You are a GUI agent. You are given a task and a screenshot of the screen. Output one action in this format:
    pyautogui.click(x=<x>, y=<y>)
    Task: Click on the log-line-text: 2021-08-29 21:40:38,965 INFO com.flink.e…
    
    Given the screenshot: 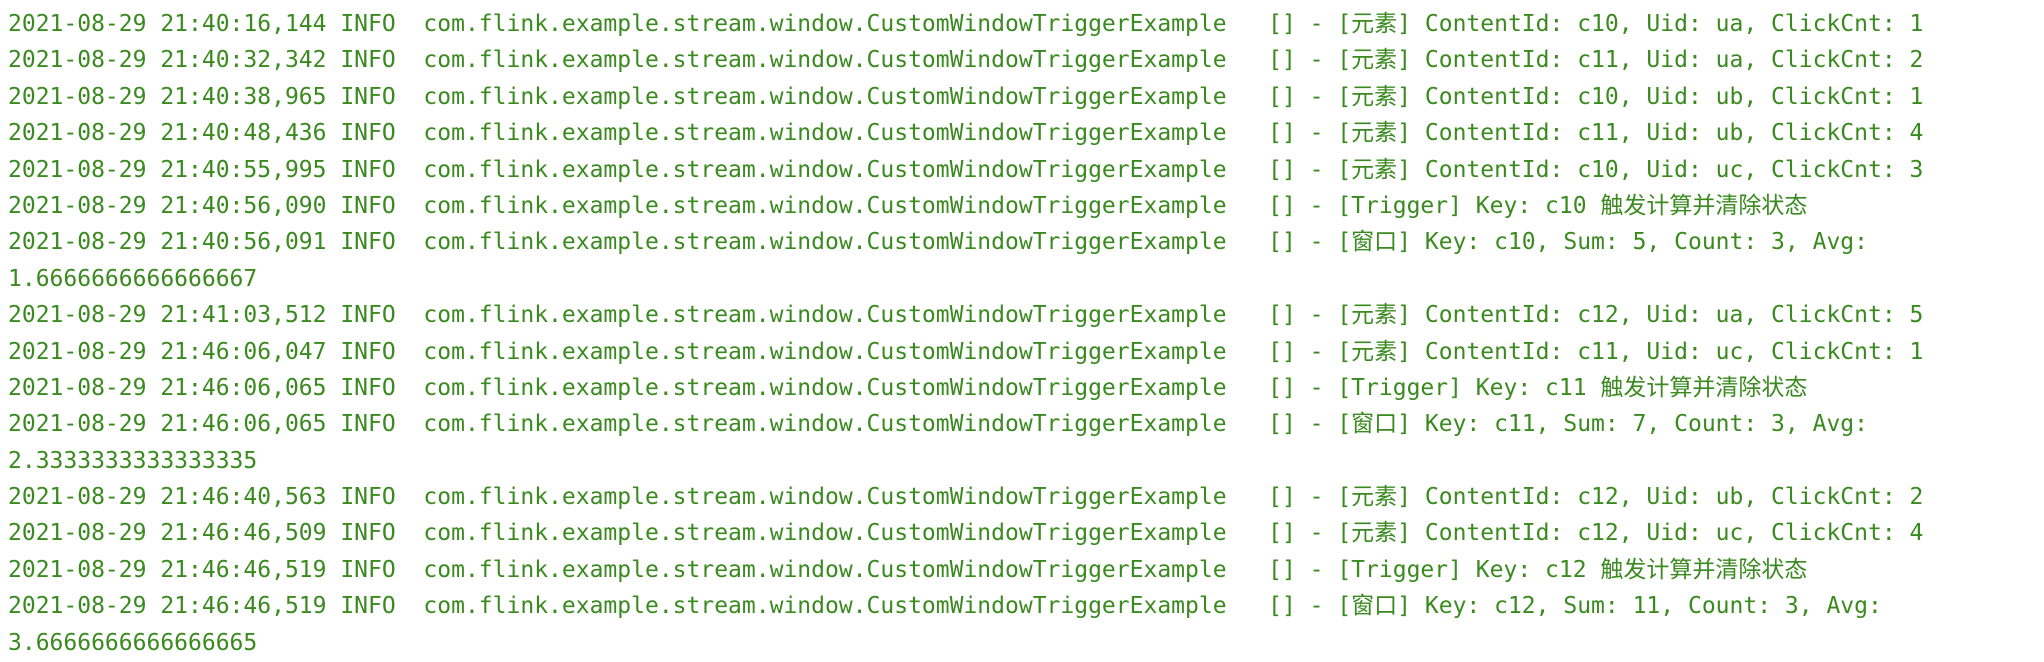 What is the action you would take?
    pyautogui.click(x=966, y=96)
    